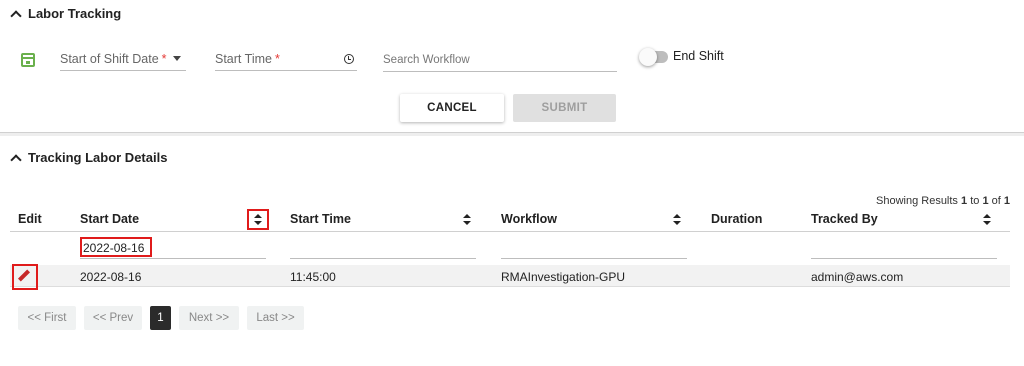  I want to click on col-header-tracked-by: Tracked By, so click(844, 219).